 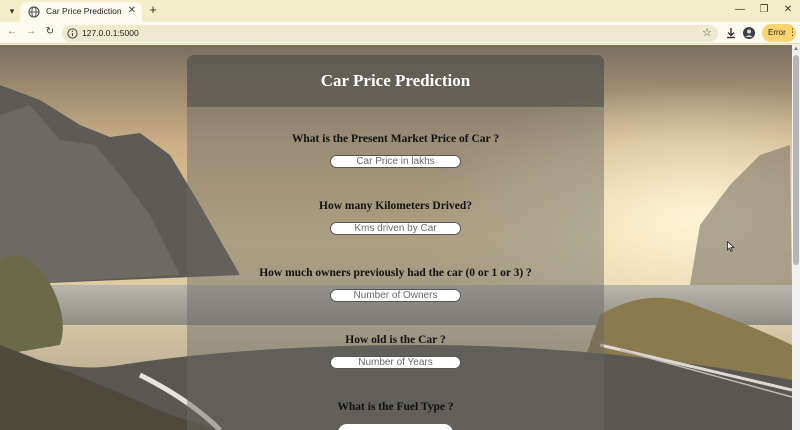 What do you see at coordinates (110, 33) in the screenshot?
I see `url-text: 127.0.0.1:5000` at bounding box center [110, 33].